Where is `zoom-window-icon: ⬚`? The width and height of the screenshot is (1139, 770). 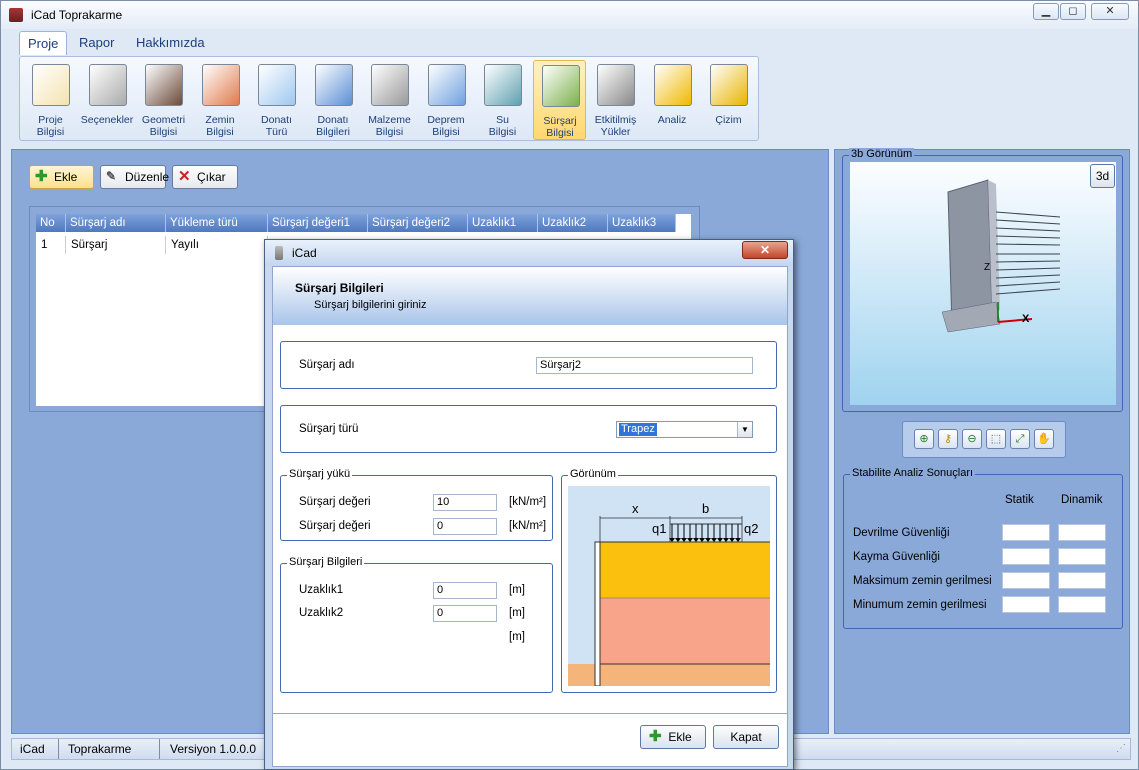
zoom-window-icon: ⬚ is located at coordinates (996, 439).